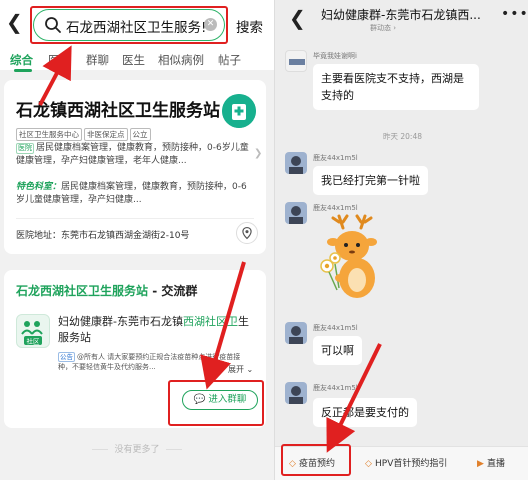 This screenshot has width=528, height=480. Describe the element at coordinates (396, 87) in the screenshot. I see `message-bubble: 主要看医院支不支持，西湖是支持的` at that location.